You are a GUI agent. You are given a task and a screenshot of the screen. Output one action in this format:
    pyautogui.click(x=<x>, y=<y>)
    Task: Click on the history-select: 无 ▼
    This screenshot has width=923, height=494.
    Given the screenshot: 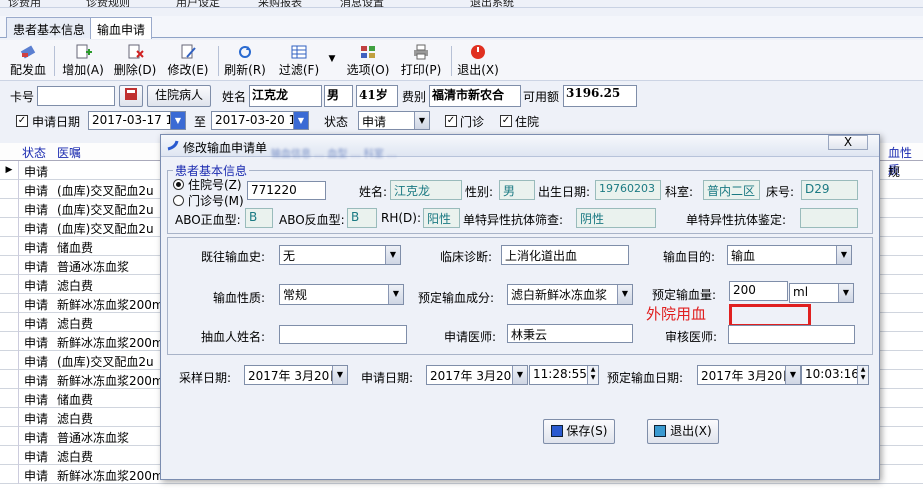 What is the action you would take?
    pyautogui.click(x=340, y=255)
    